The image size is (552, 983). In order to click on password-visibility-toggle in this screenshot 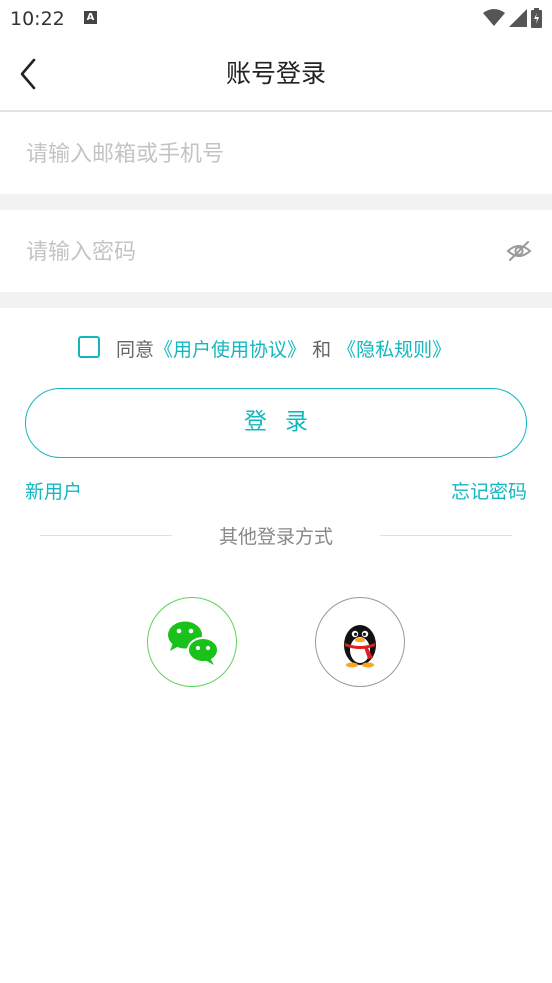, I will do `click(519, 251)`.